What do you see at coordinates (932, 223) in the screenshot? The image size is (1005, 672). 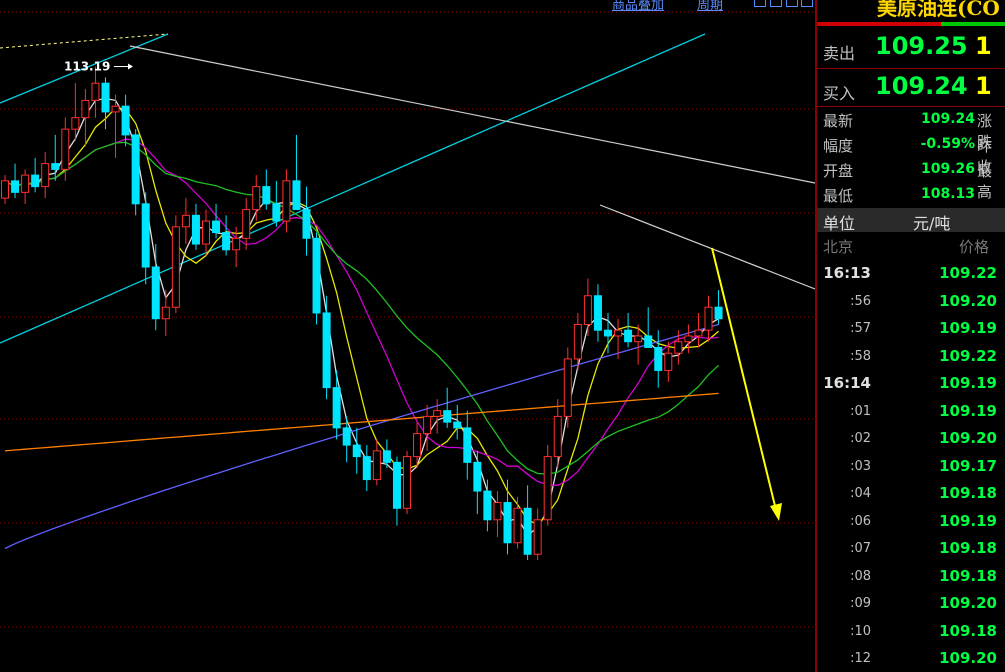 I see `unit-value: 元/吨` at bounding box center [932, 223].